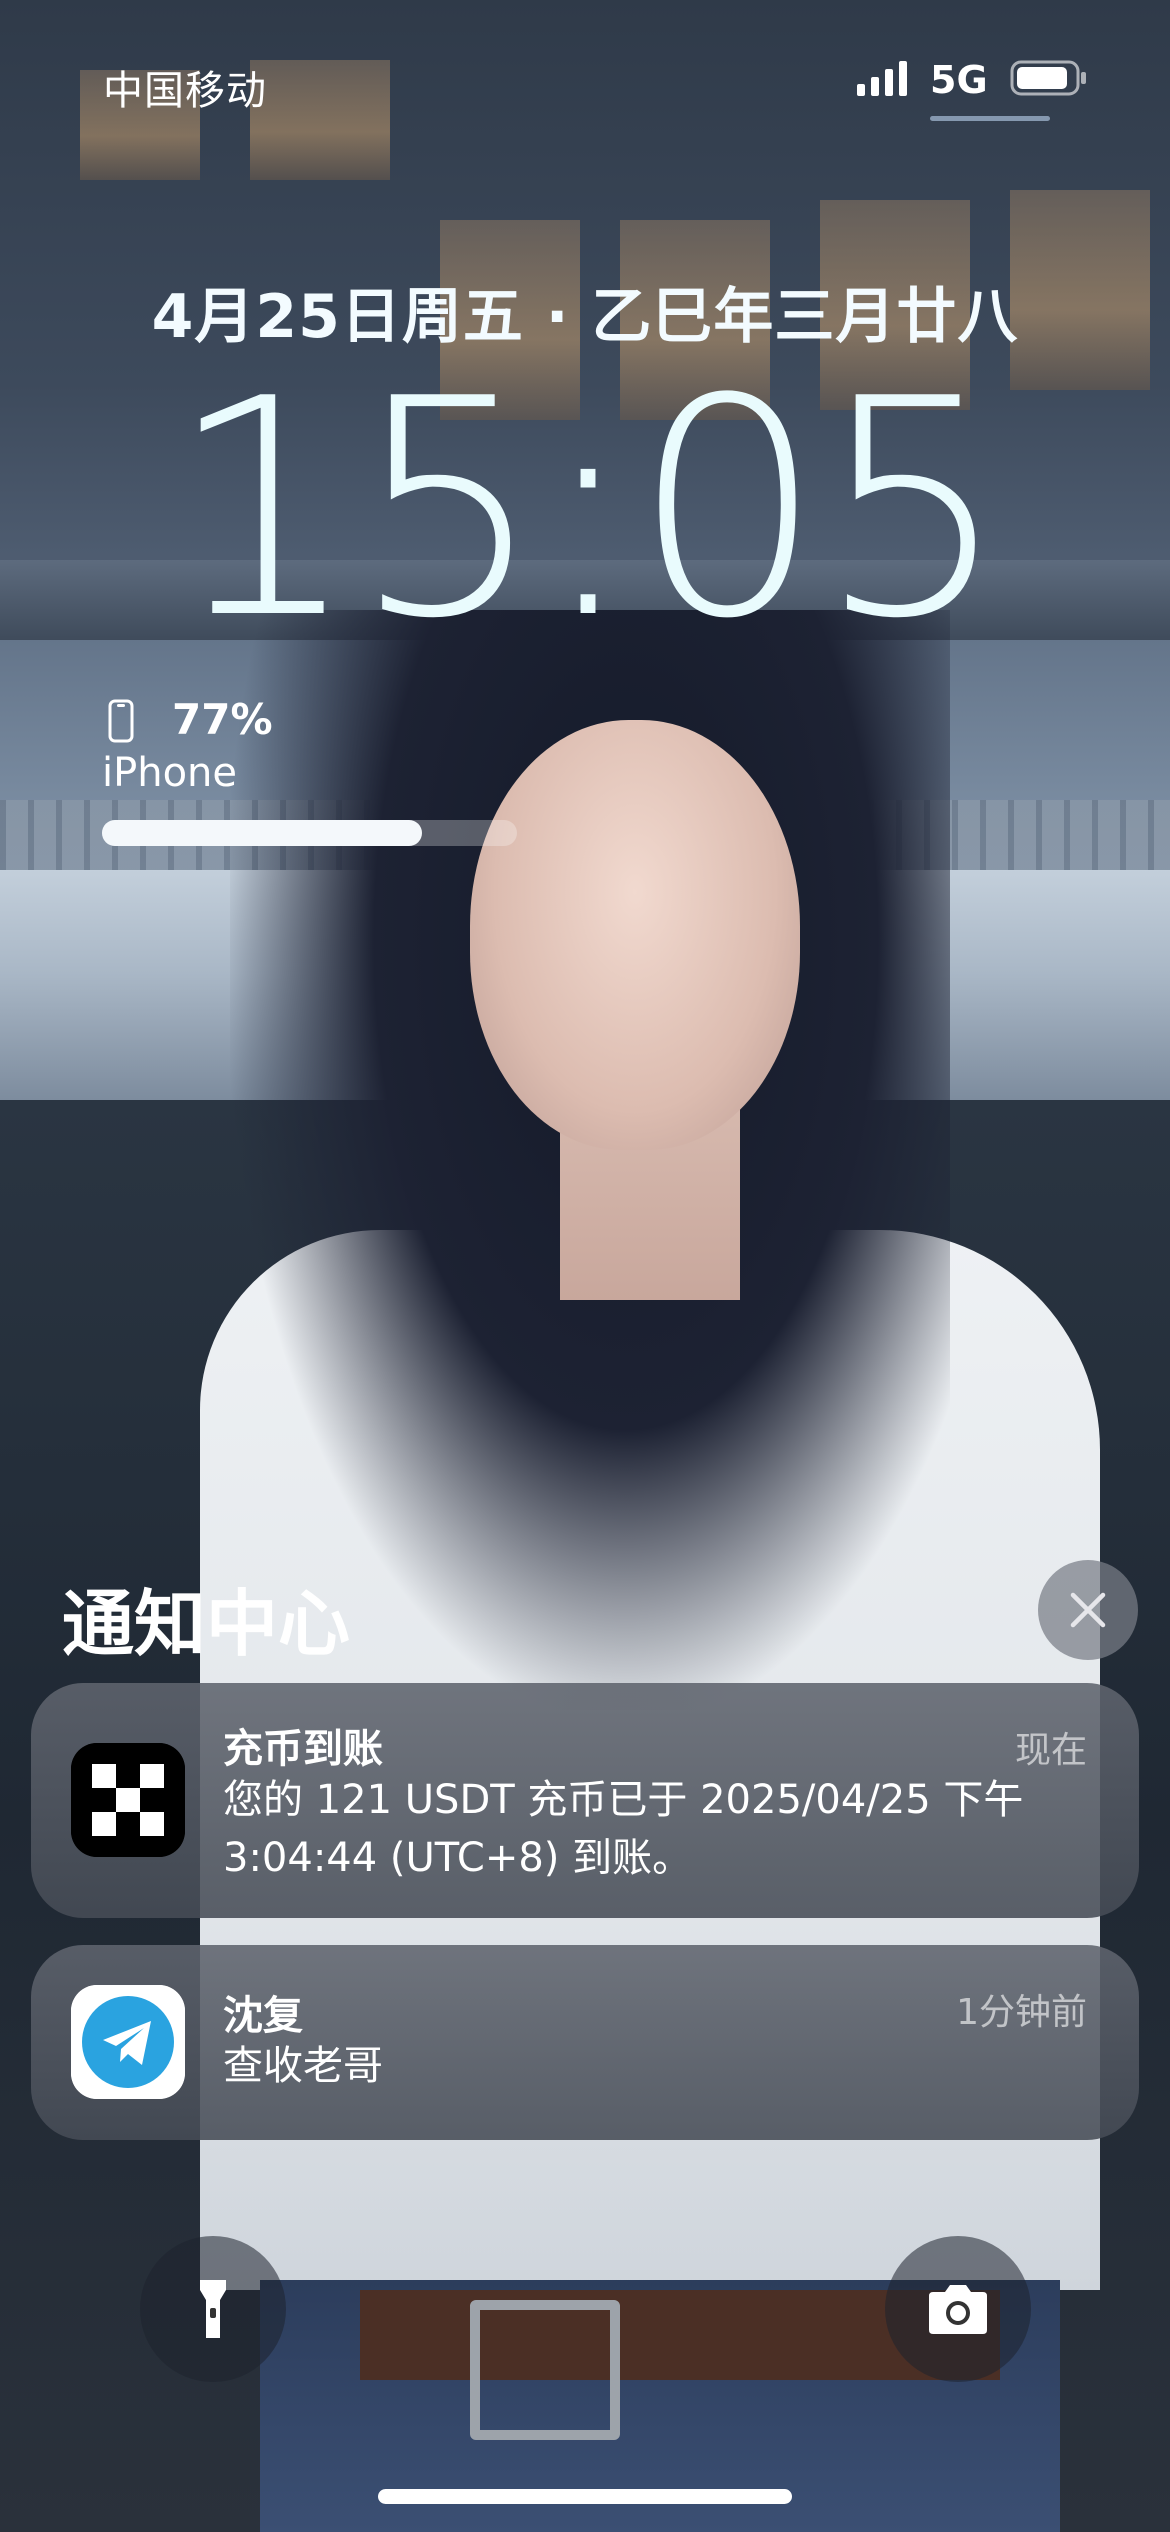 This screenshot has height=2532, width=1170. Describe the element at coordinates (128, 2042) in the screenshot. I see `telegram-icon` at that location.